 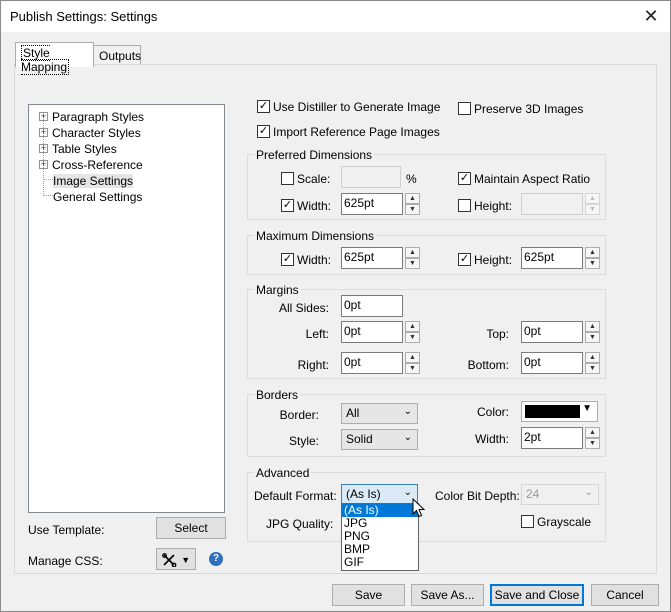 What do you see at coordinates (300, 524) in the screenshot?
I see `jpg-quality-label: JPG Quality:` at bounding box center [300, 524].